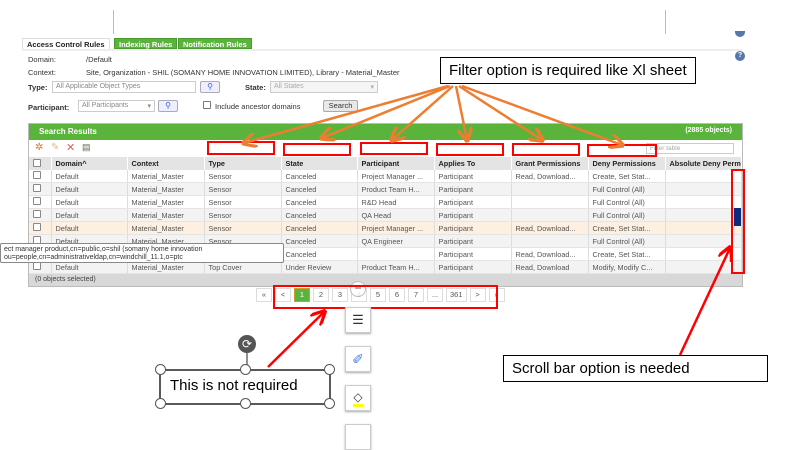 Image resolution: width=786 pixels, height=450 pixels. I want to click on text-wrap-icon: ☰, so click(358, 319).